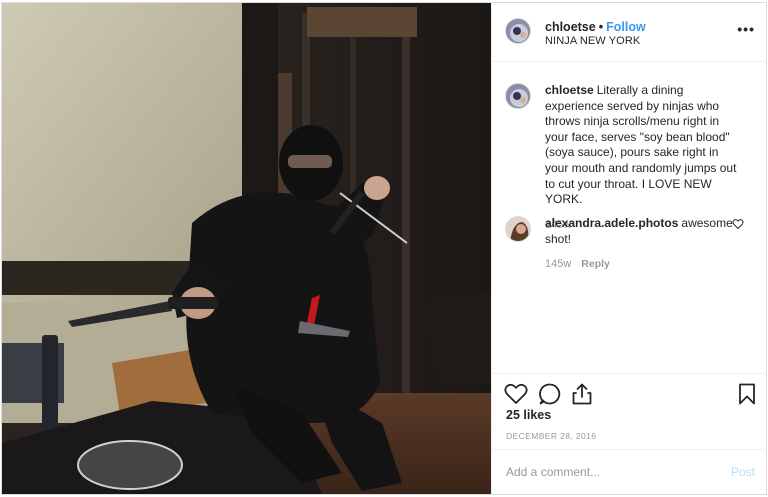  What do you see at coordinates (629, 433) in the screenshot?
I see `post-actions: 25 likes DECEMBER 28, 2016 Post` at bounding box center [629, 433].